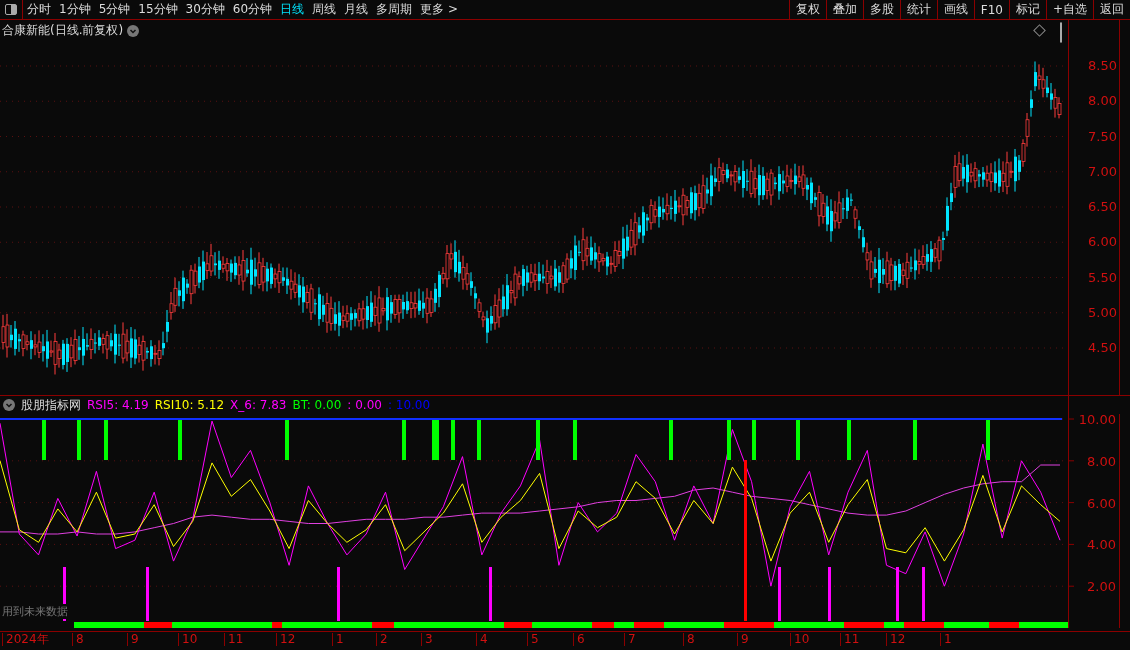 This screenshot has width=1130, height=650. Describe the element at coordinates (427, 639) in the screenshot. I see `date-axis-label: 3` at that location.